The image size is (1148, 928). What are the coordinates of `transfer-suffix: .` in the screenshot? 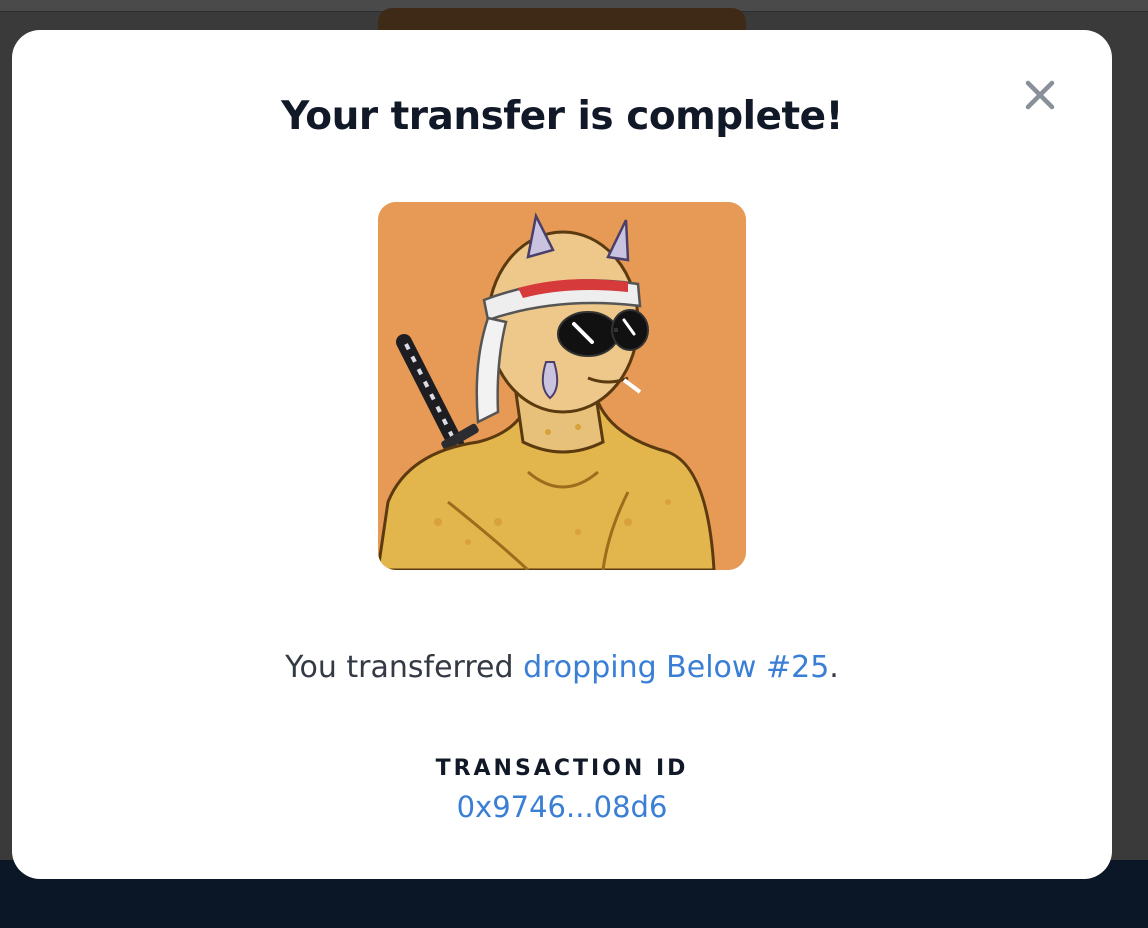 It's located at (834, 667).